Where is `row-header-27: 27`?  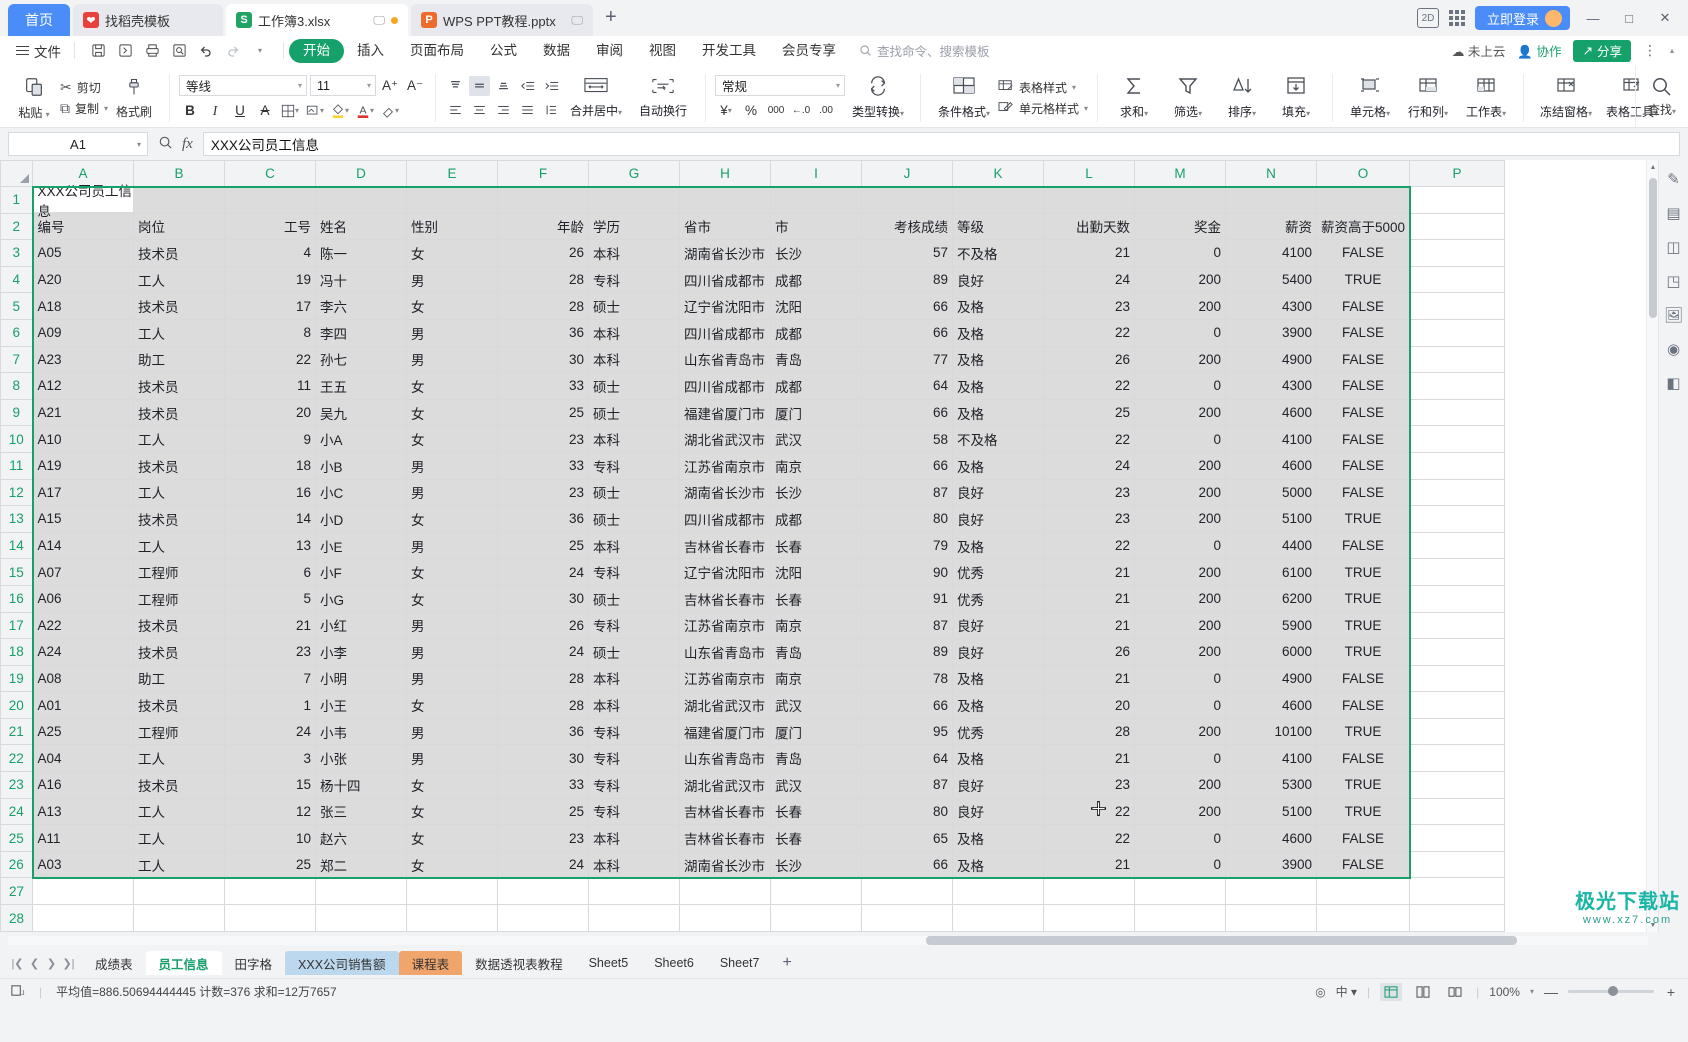
row-header-27: 27 is located at coordinates (16, 891).